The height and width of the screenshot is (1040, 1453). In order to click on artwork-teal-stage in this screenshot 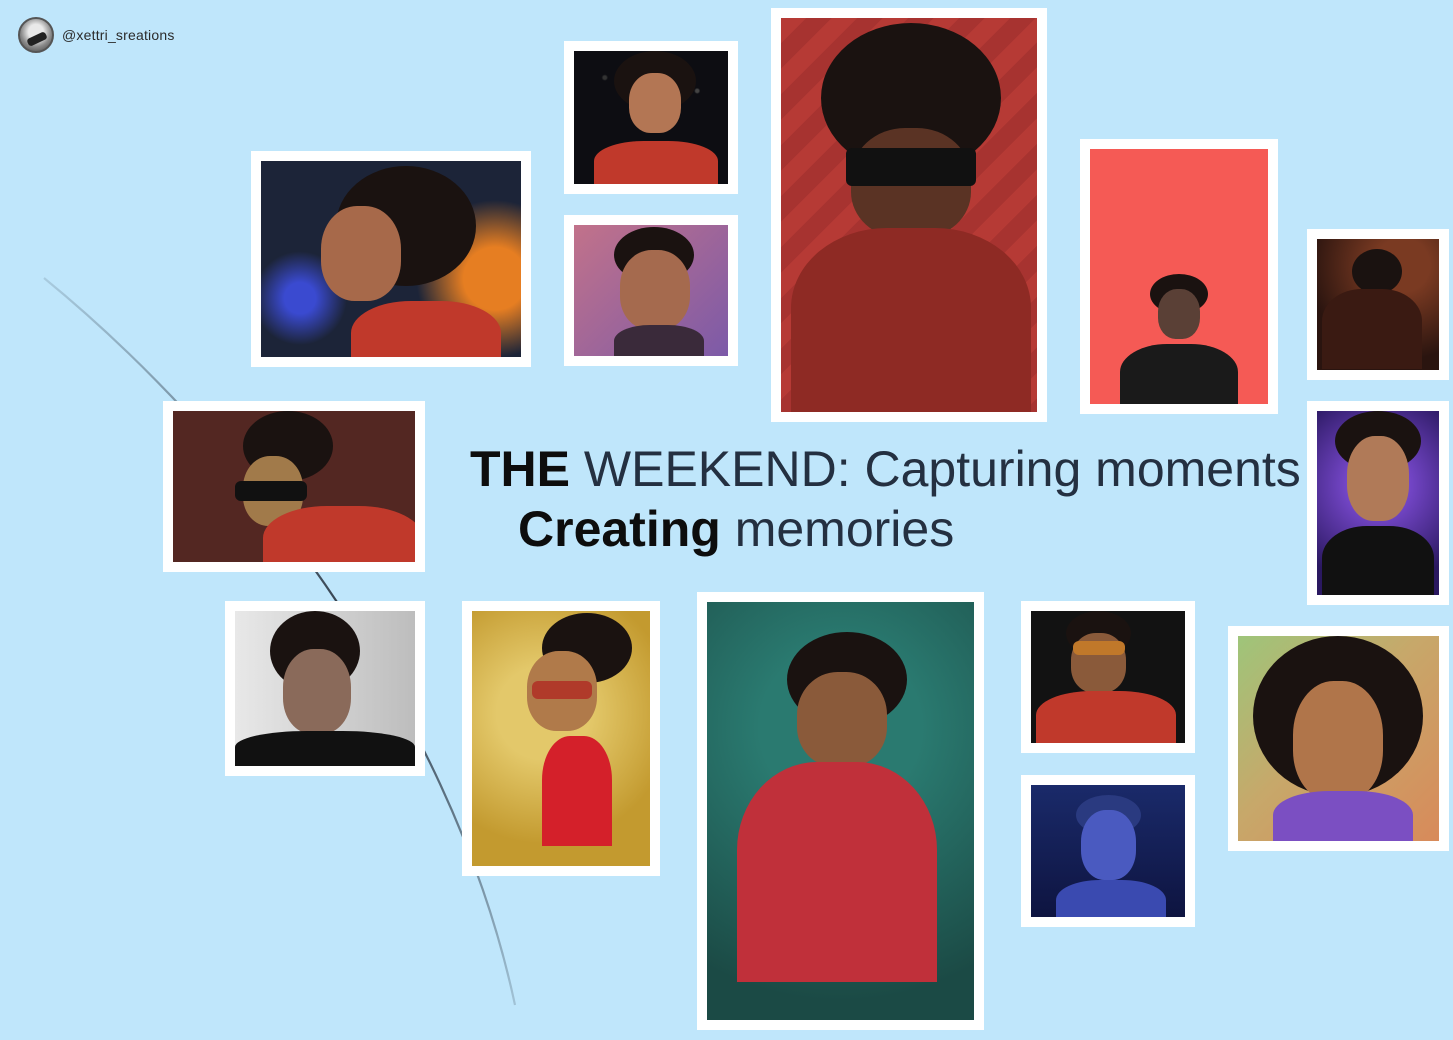, I will do `click(840, 811)`.